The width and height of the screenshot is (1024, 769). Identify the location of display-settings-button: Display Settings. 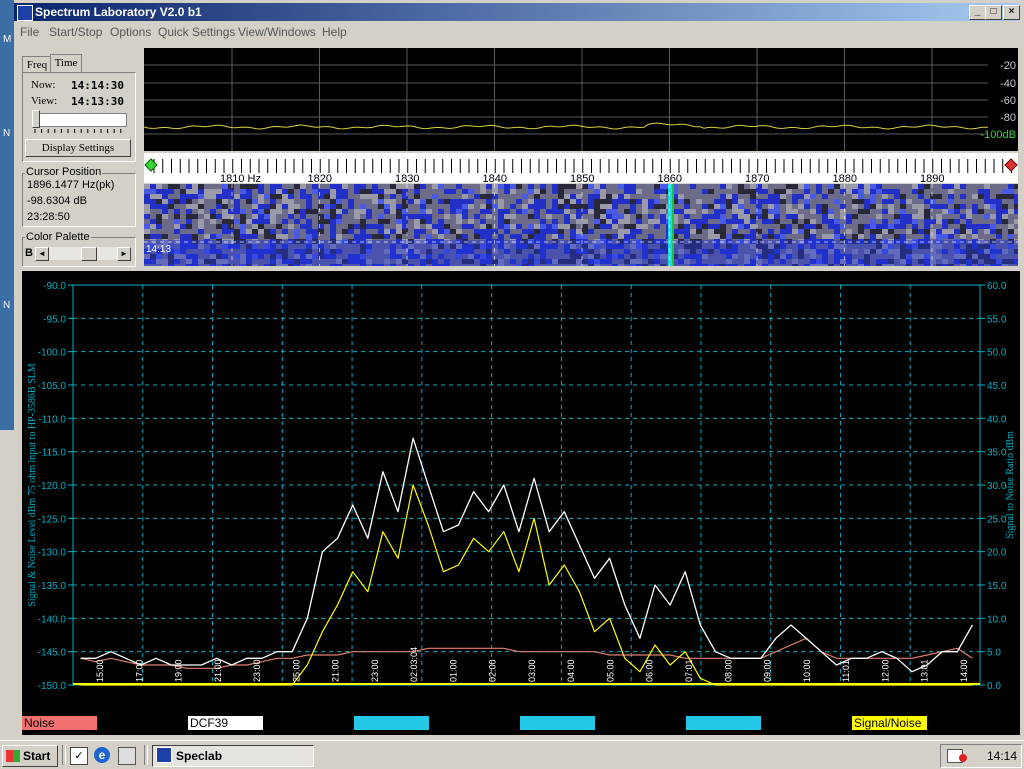
(78, 148).